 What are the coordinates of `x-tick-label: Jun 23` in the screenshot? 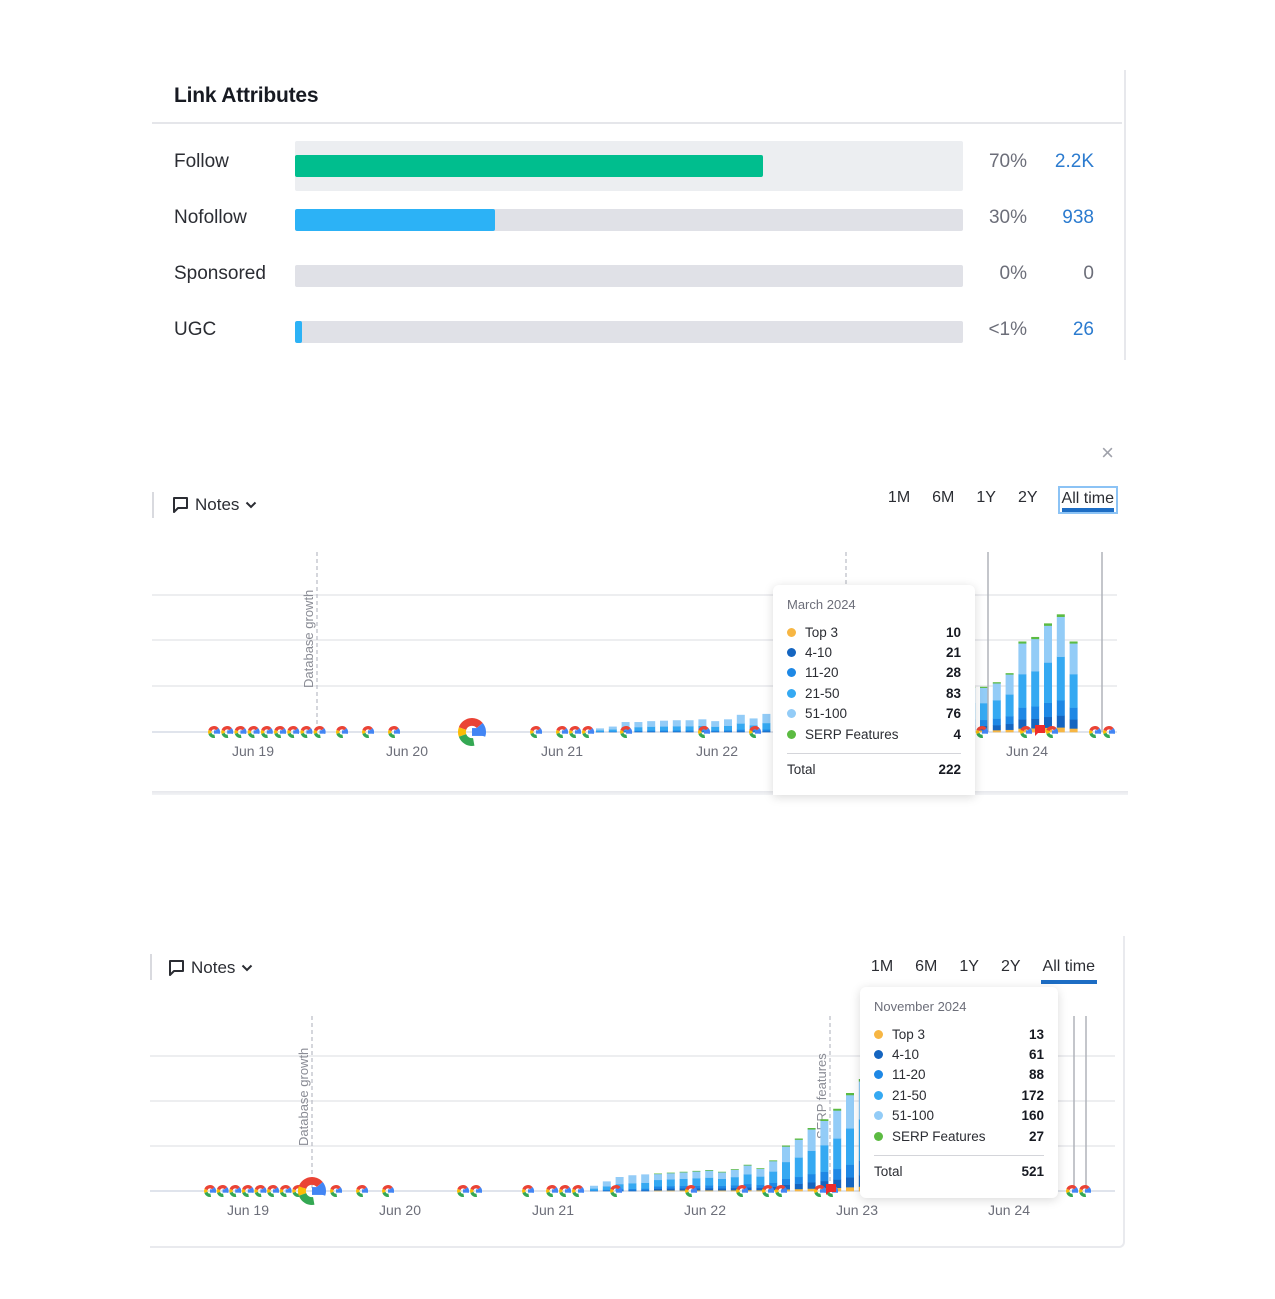 It's located at (857, 1210).